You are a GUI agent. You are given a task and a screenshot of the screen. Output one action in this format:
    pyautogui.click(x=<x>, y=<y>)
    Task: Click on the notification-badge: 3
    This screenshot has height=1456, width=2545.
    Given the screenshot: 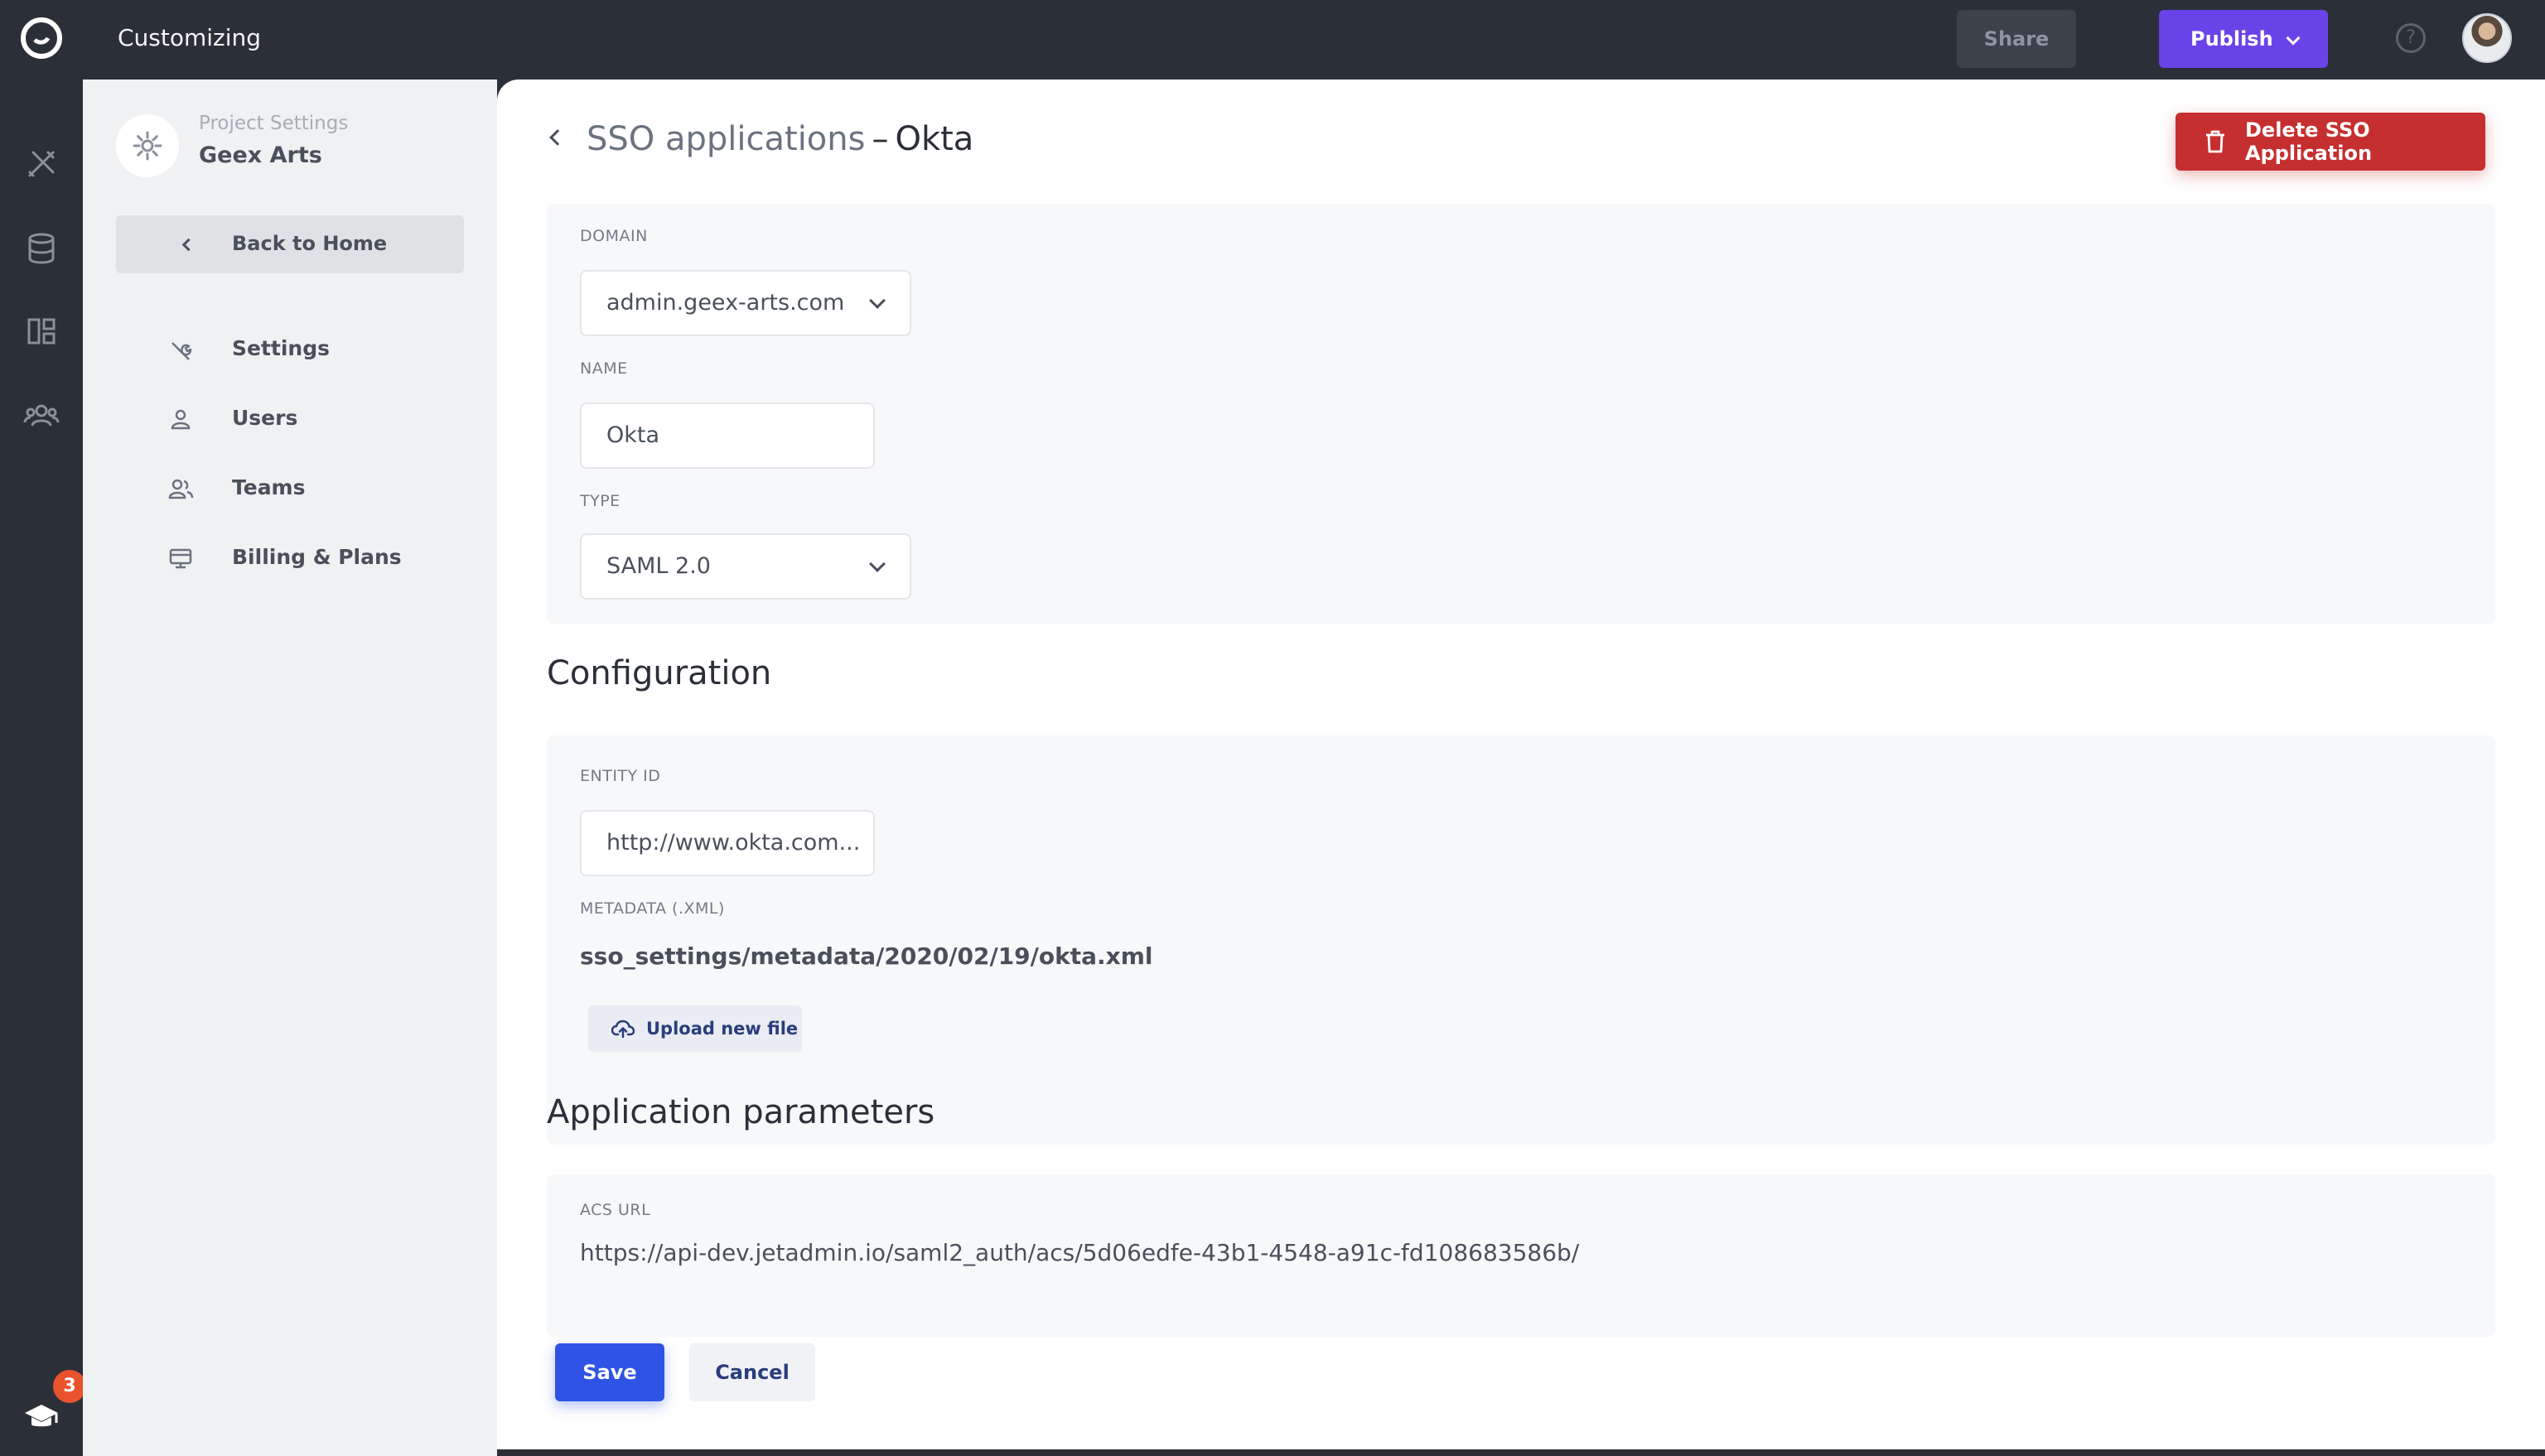 What is the action you would take?
    pyautogui.click(x=69, y=1386)
    